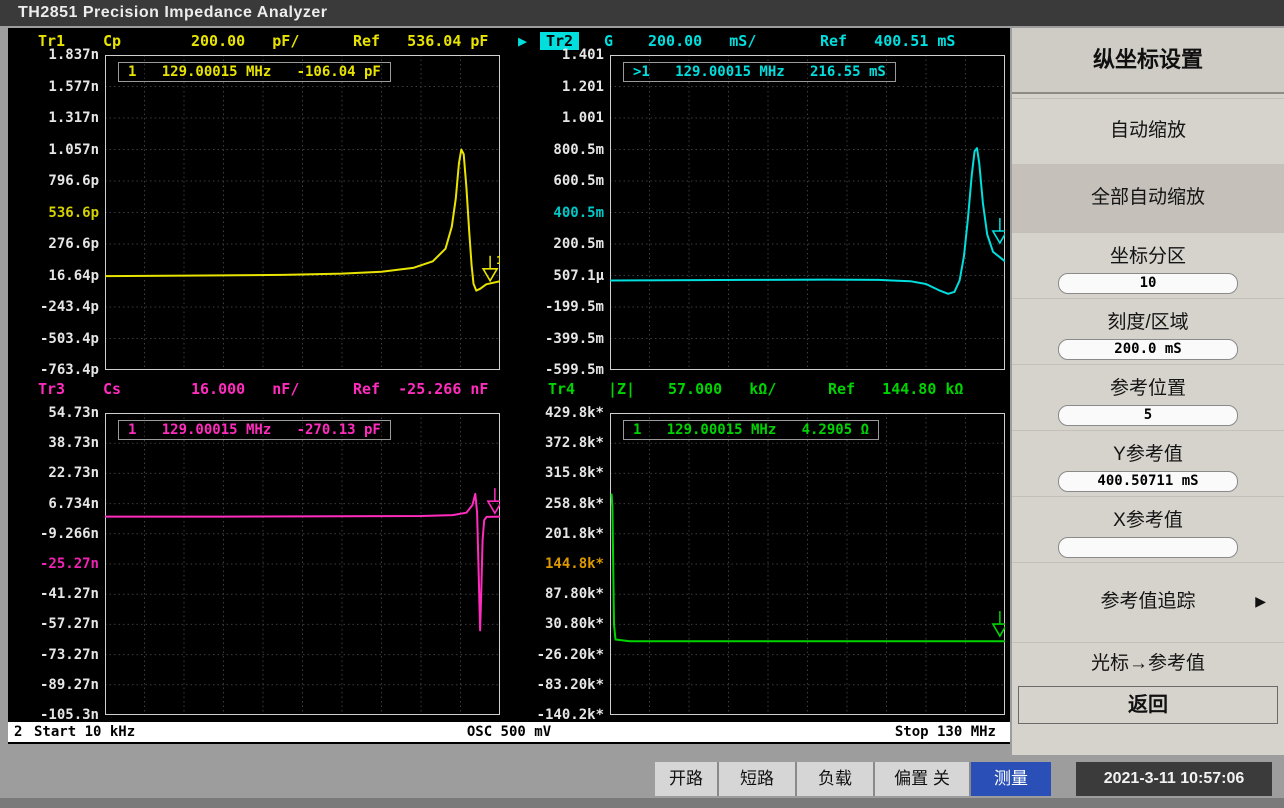 The height and width of the screenshot is (808, 1284). Describe the element at coordinates (245, 41) in the screenshot. I see `tr1-scale: 200.00 pF/` at that location.